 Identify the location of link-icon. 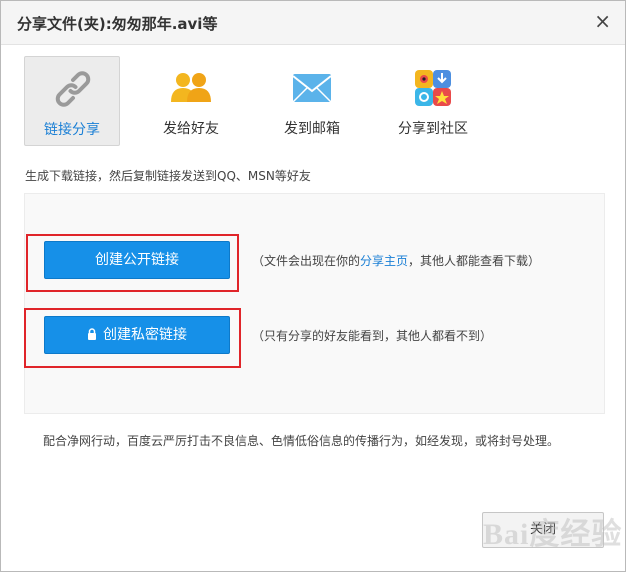
(73, 89).